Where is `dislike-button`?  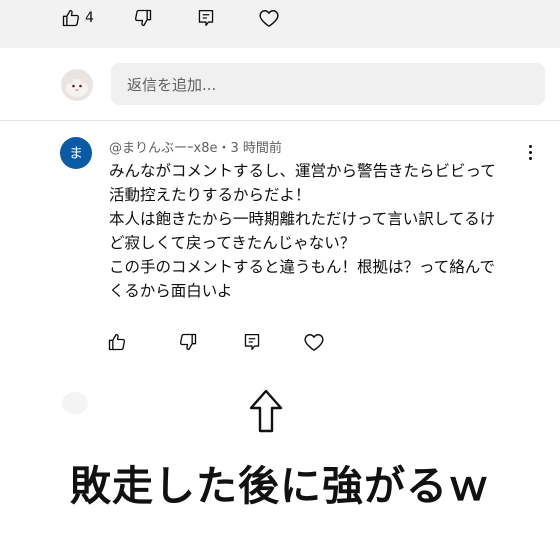 dislike-button is located at coordinates (143, 18).